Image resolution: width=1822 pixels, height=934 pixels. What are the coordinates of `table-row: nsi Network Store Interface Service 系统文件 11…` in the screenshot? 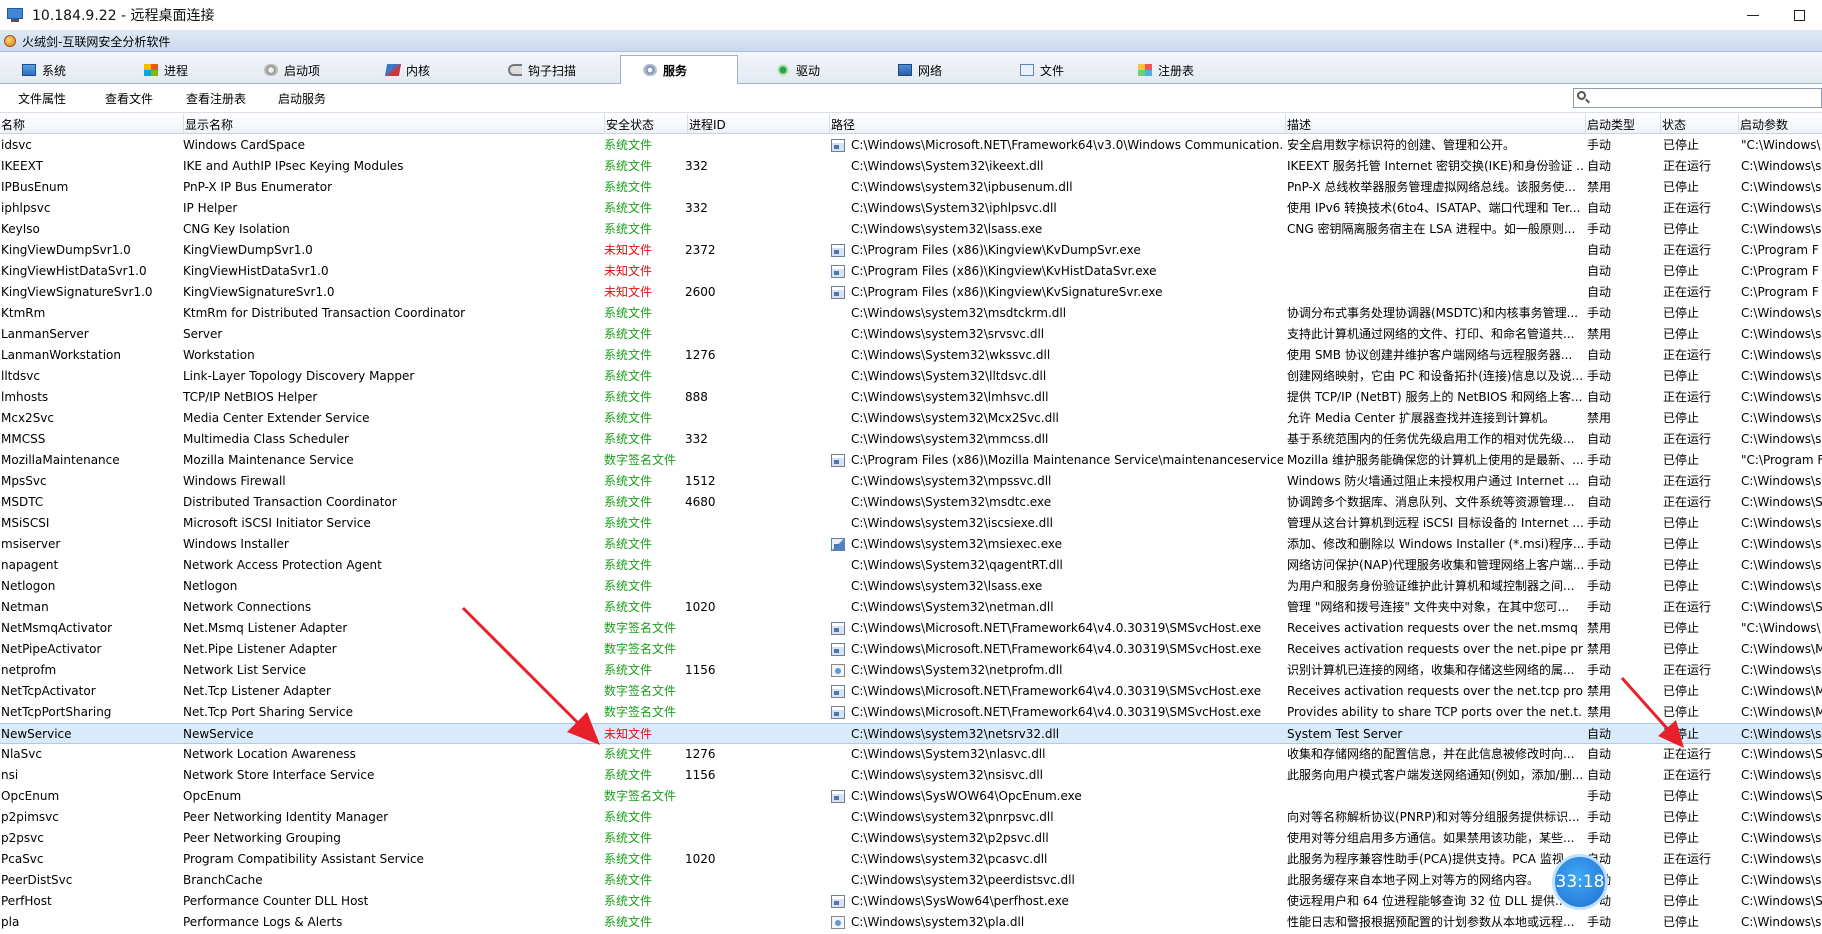 It's located at (911, 775).